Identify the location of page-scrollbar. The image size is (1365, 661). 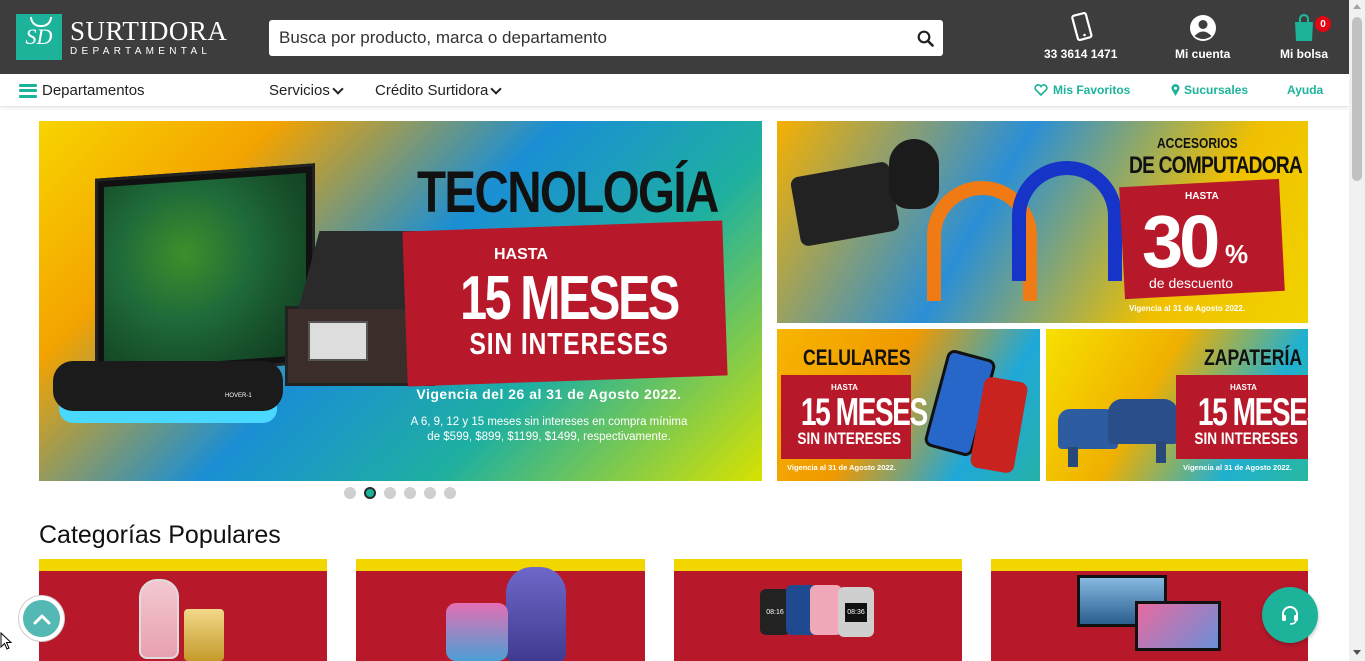
(1357, 330).